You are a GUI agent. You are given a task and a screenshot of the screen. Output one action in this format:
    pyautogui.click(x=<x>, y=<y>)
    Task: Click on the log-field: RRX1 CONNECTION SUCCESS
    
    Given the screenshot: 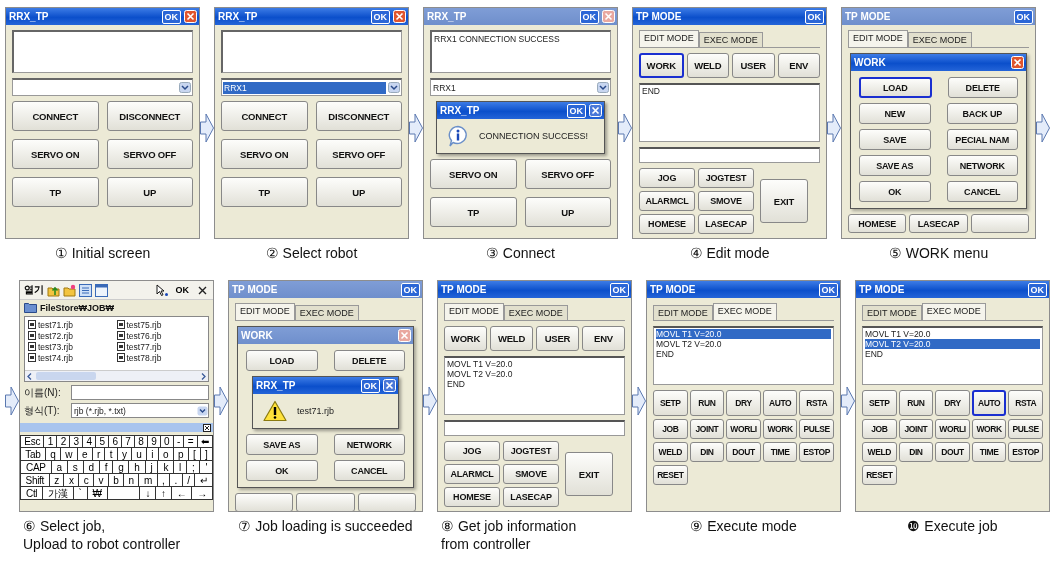 What is the action you would take?
    pyautogui.click(x=520, y=51)
    